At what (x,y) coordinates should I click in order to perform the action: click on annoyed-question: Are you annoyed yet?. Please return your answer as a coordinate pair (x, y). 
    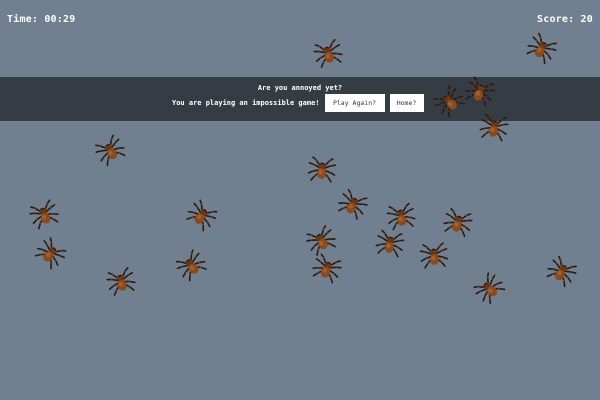
    Looking at the image, I should click on (300, 88).